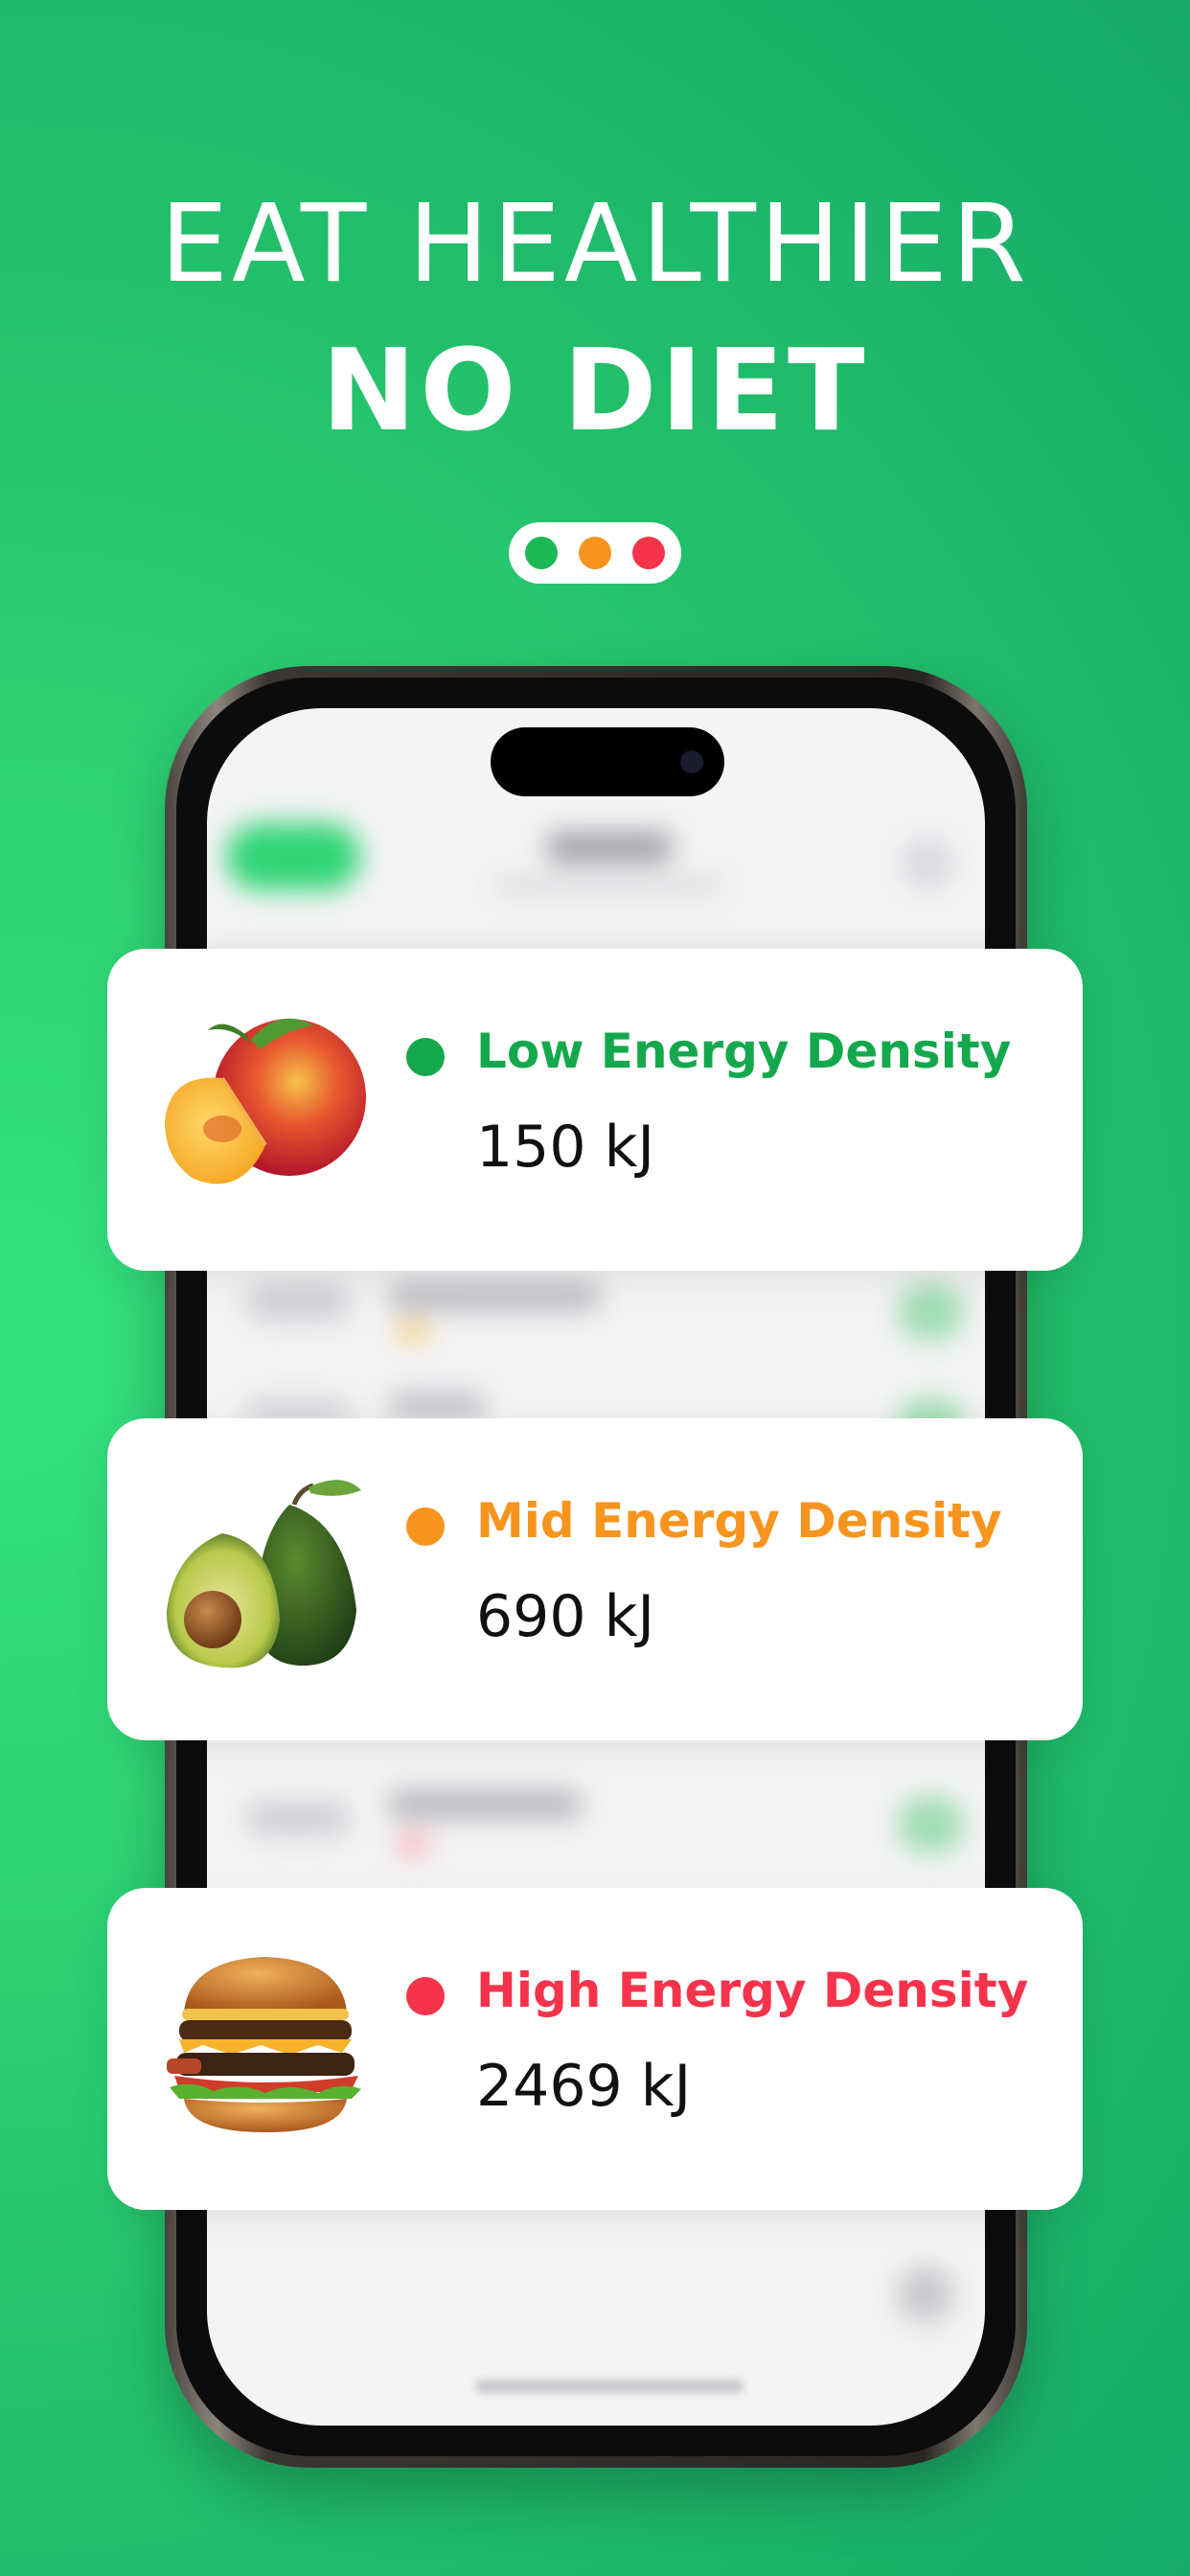 The width and height of the screenshot is (1190, 2576). I want to click on traffic-light-indicator, so click(595, 553).